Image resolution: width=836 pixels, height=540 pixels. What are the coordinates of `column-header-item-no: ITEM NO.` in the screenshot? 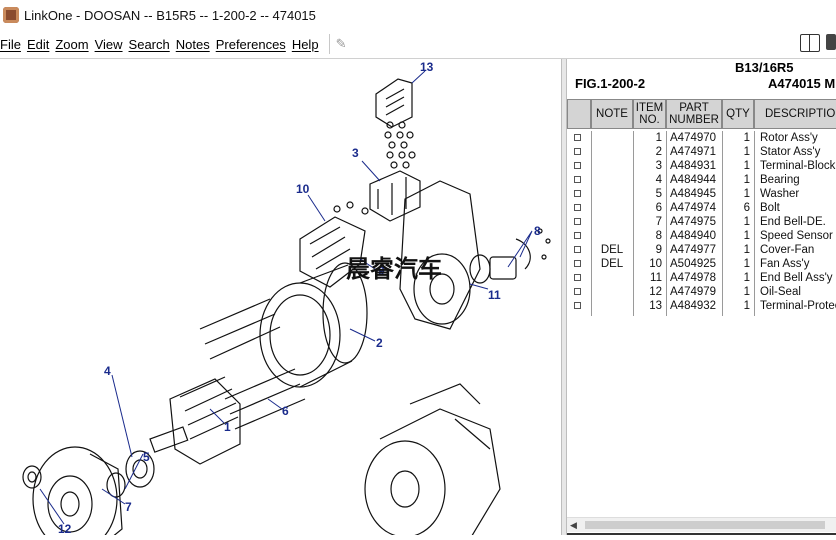 It's located at (649, 114).